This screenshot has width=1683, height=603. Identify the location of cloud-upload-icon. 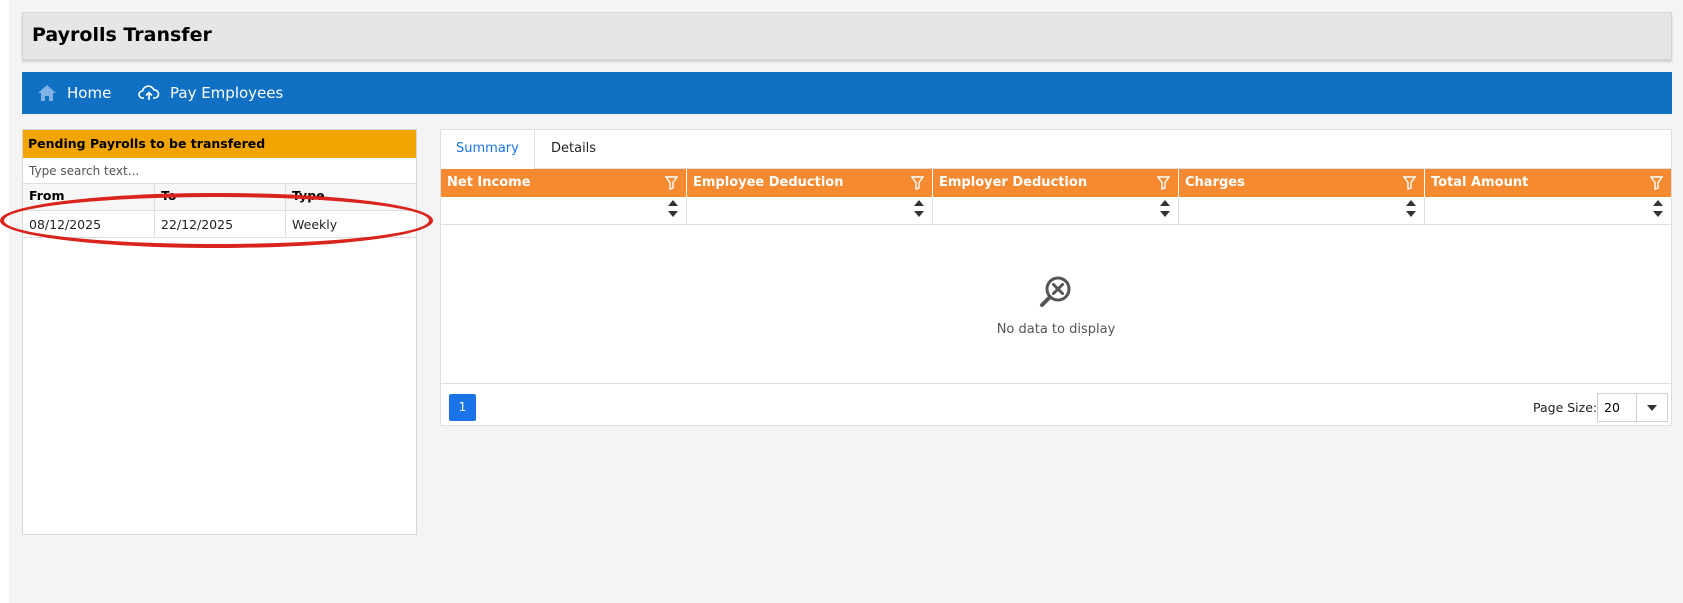
(149, 92).